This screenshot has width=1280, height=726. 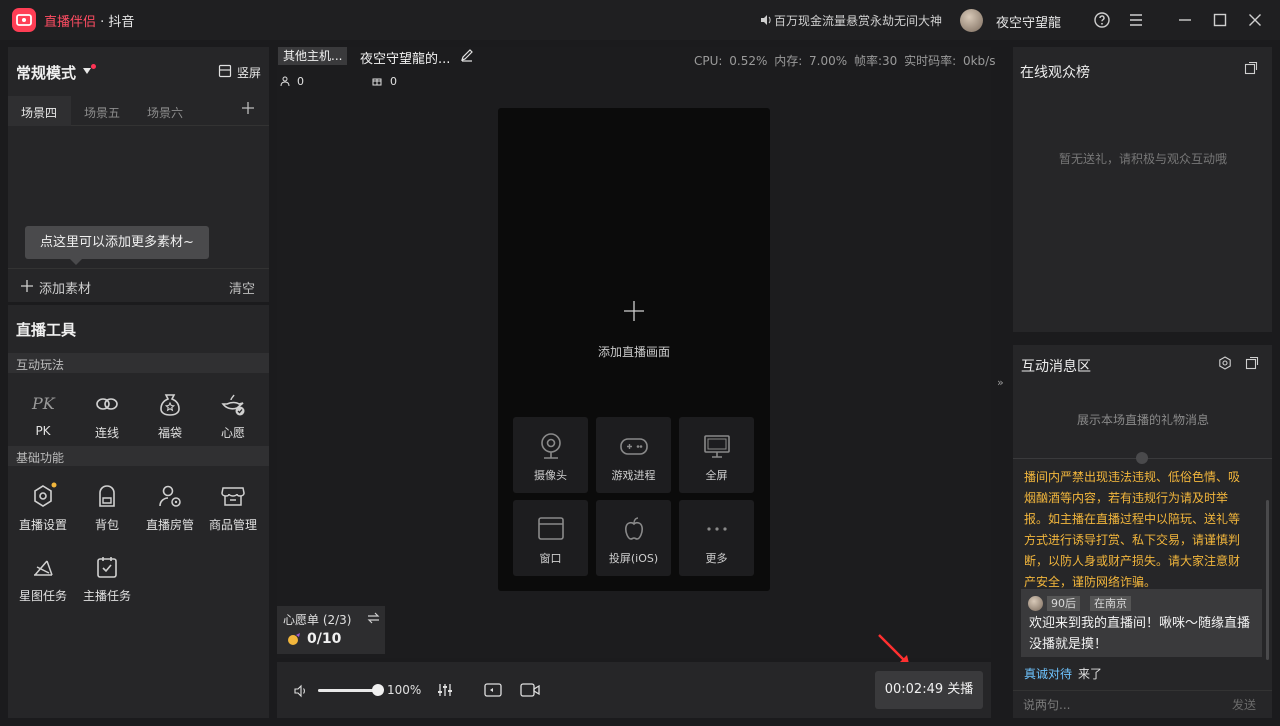 I want to click on edit-icon, so click(x=467, y=55).